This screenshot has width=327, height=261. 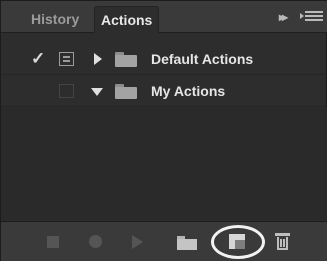 What do you see at coordinates (311, 17) in the screenshot?
I see `panel-menu-icon` at bounding box center [311, 17].